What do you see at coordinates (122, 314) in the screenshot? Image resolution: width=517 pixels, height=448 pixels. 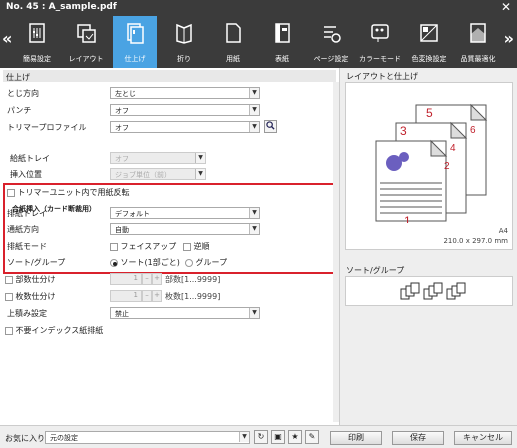 I see `stack-value: 禁止` at bounding box center [122, 314].